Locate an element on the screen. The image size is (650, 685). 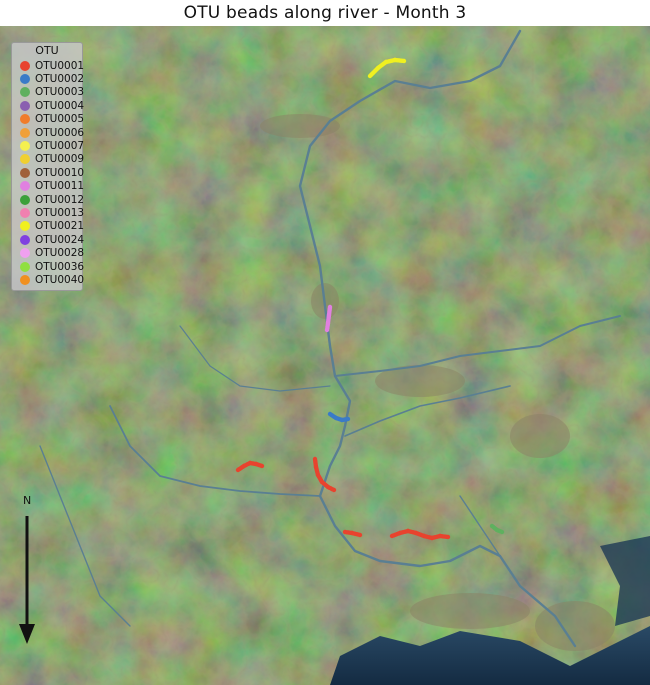
map-title: OTU beads along river - Month 3 is located at coordinates (325, 13).